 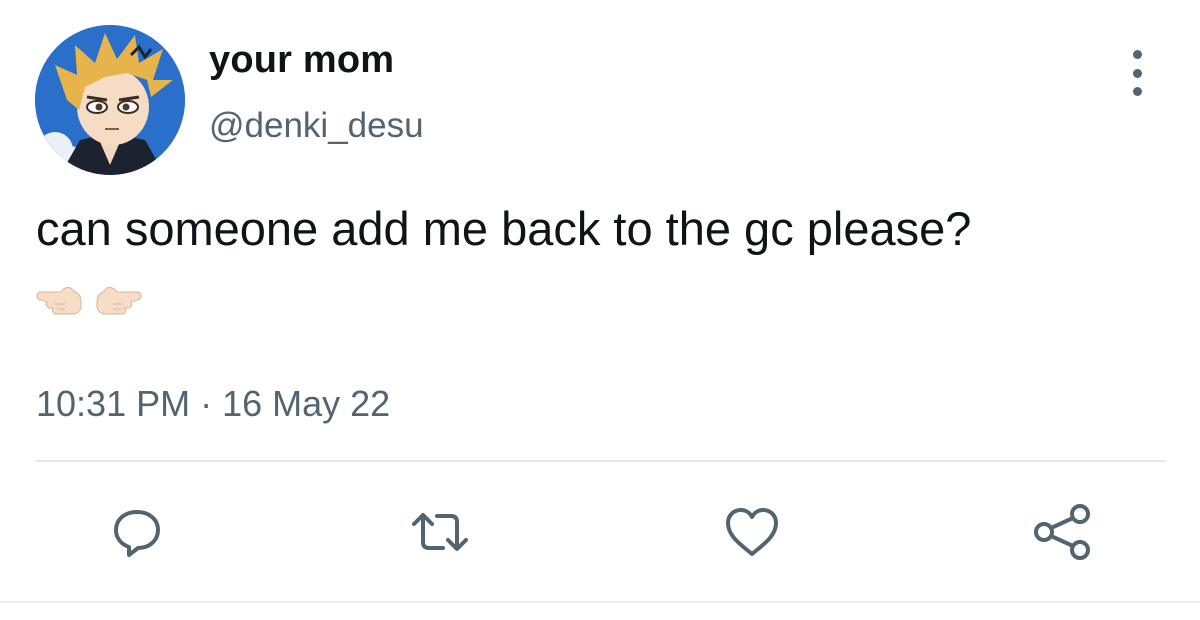 I want to click on display-name: your mom, so click(x=301, y=60).